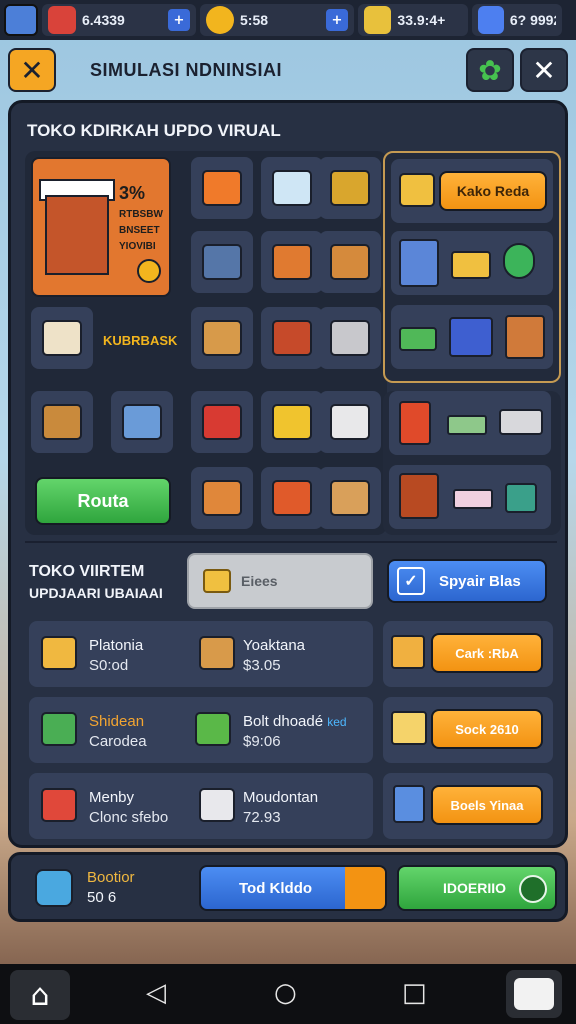 Image resolution: width=576 pixels, height=1024 pixels. Describe the element at coordinates (220, 20) in the screenshot. I see `gold-coin-icon` at that location.